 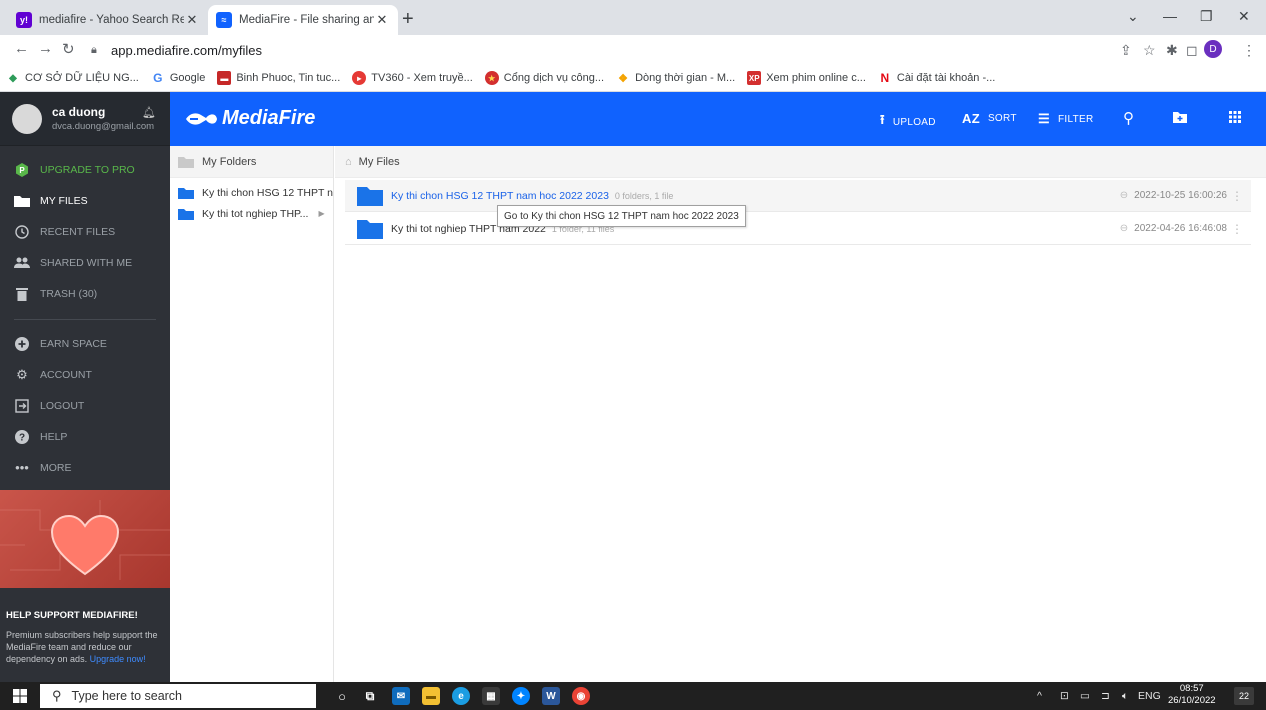 What do you see at coordinates (1173, 228) in the screenshot?
I see `file-date-cell: ⊖ 2022-04-26 16:46:08` at bounding box center [1173, 228].